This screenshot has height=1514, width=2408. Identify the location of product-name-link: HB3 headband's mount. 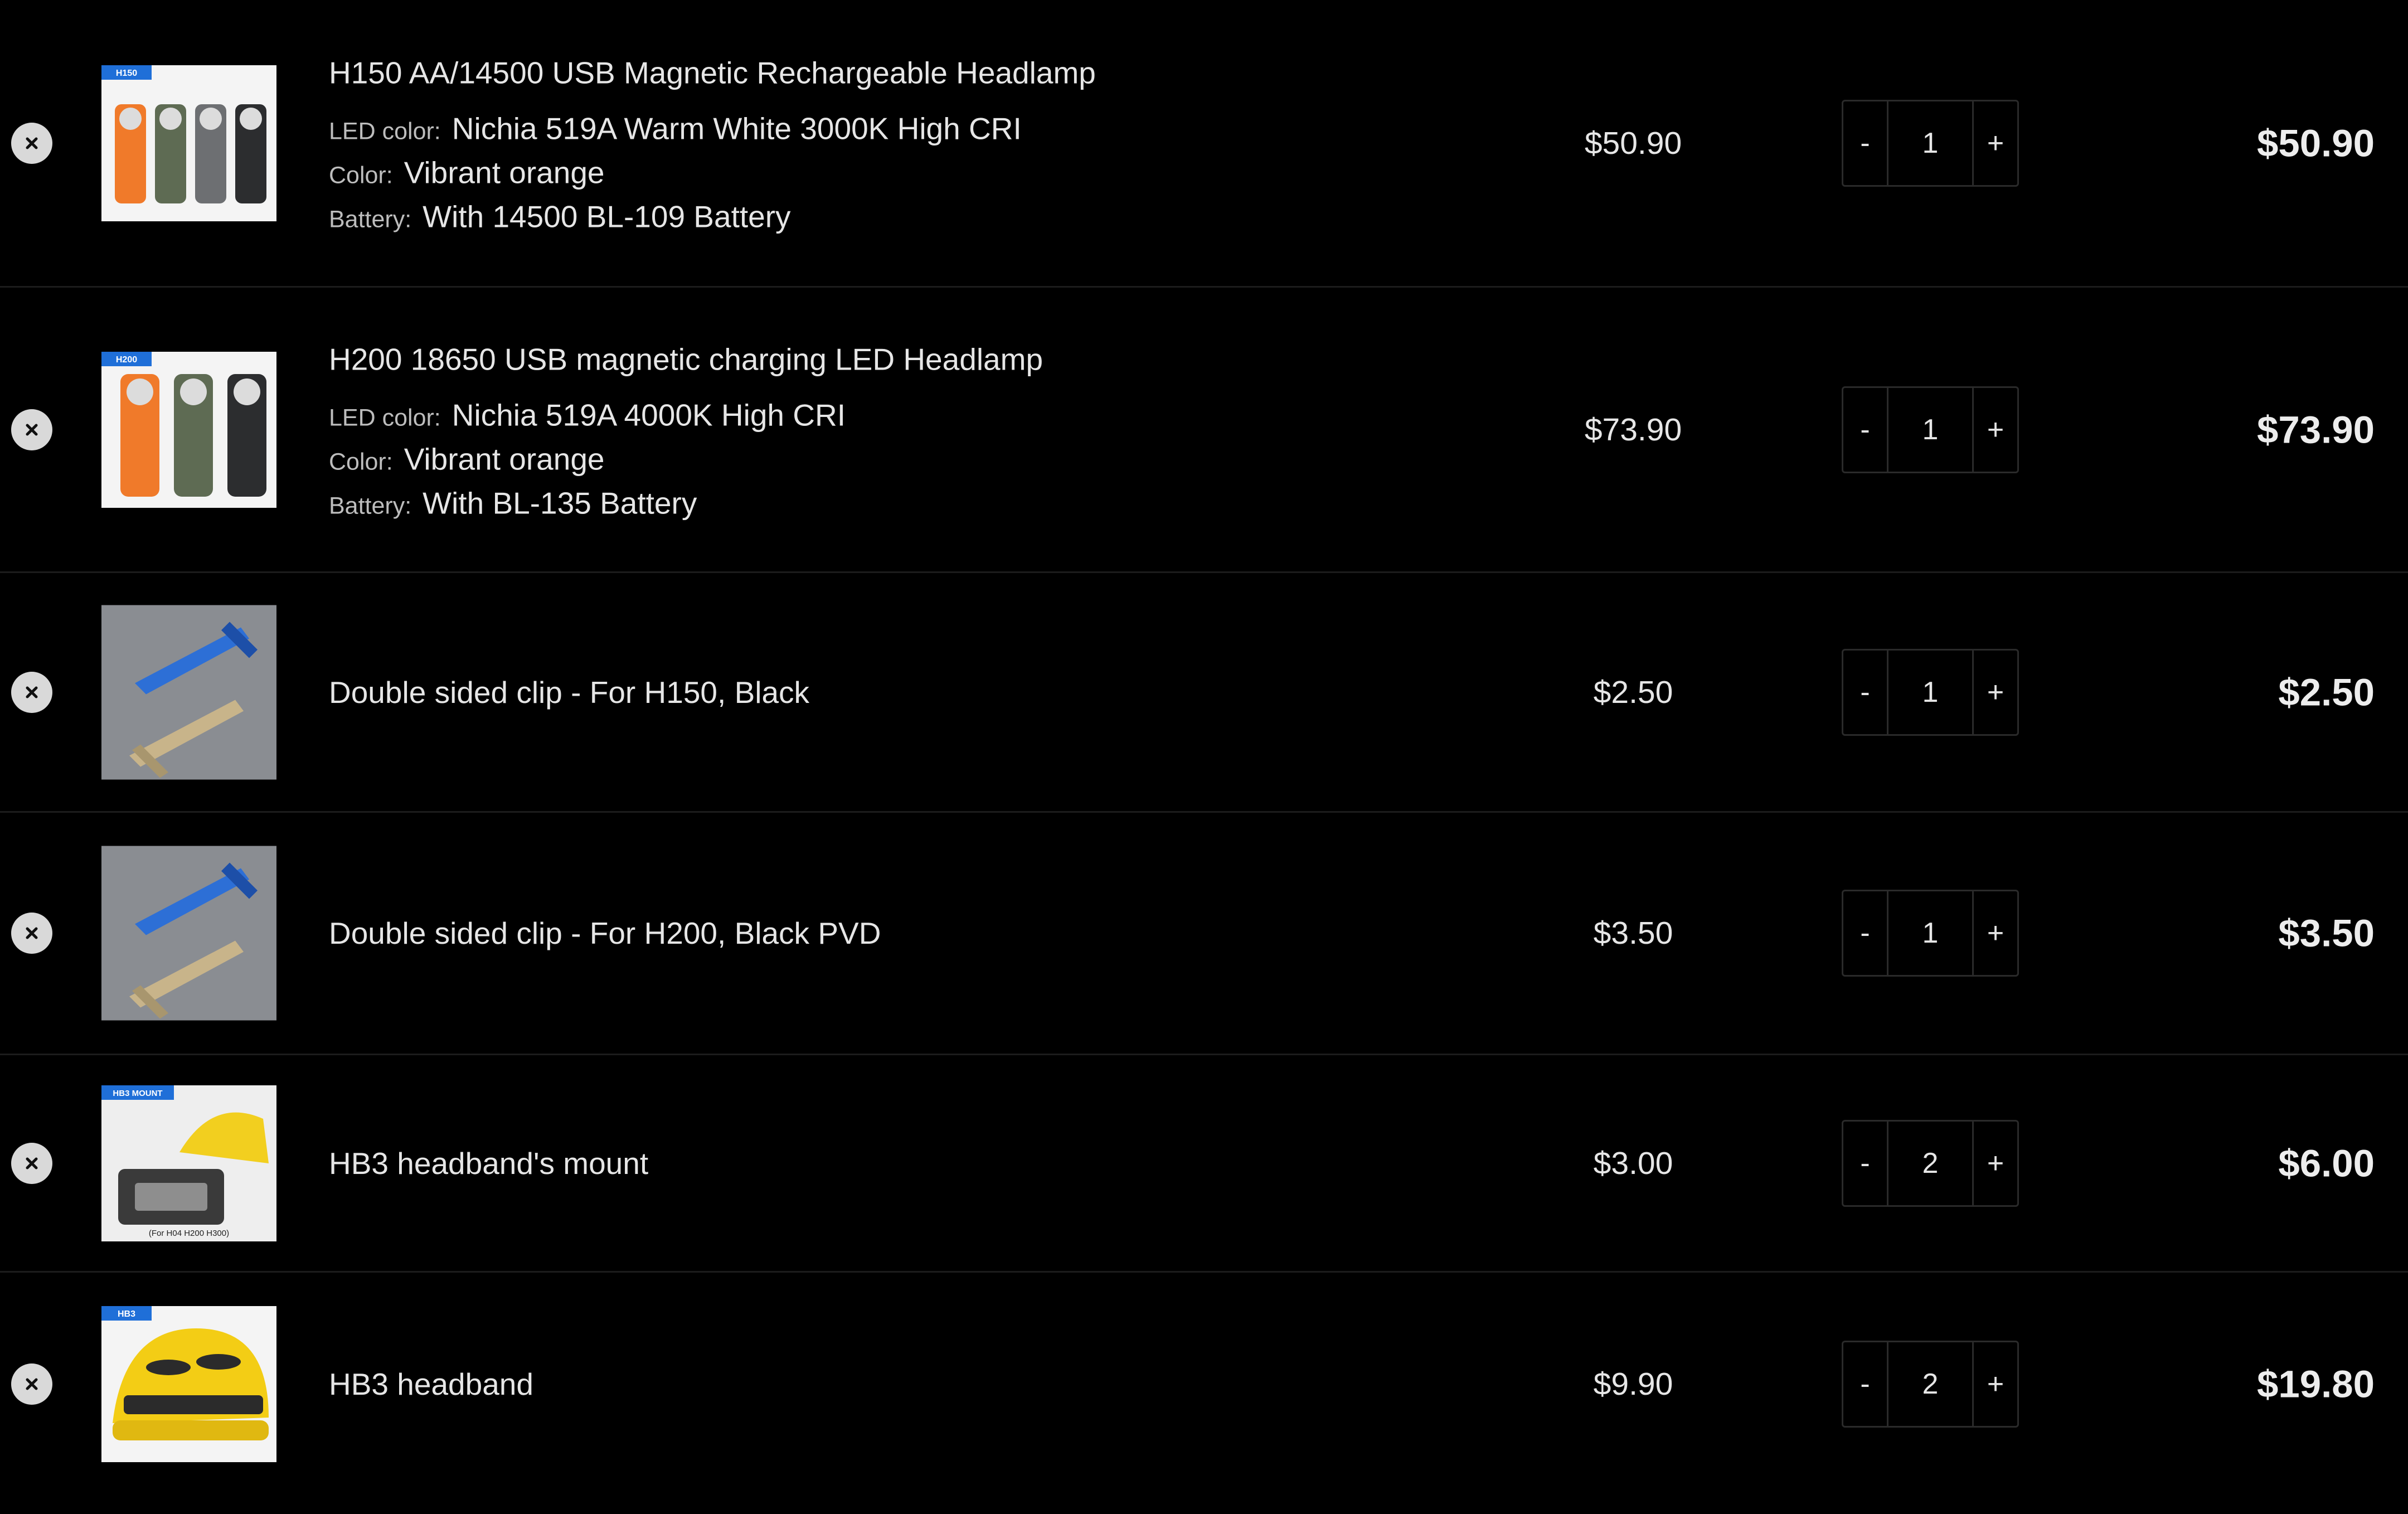
(914, 1163).